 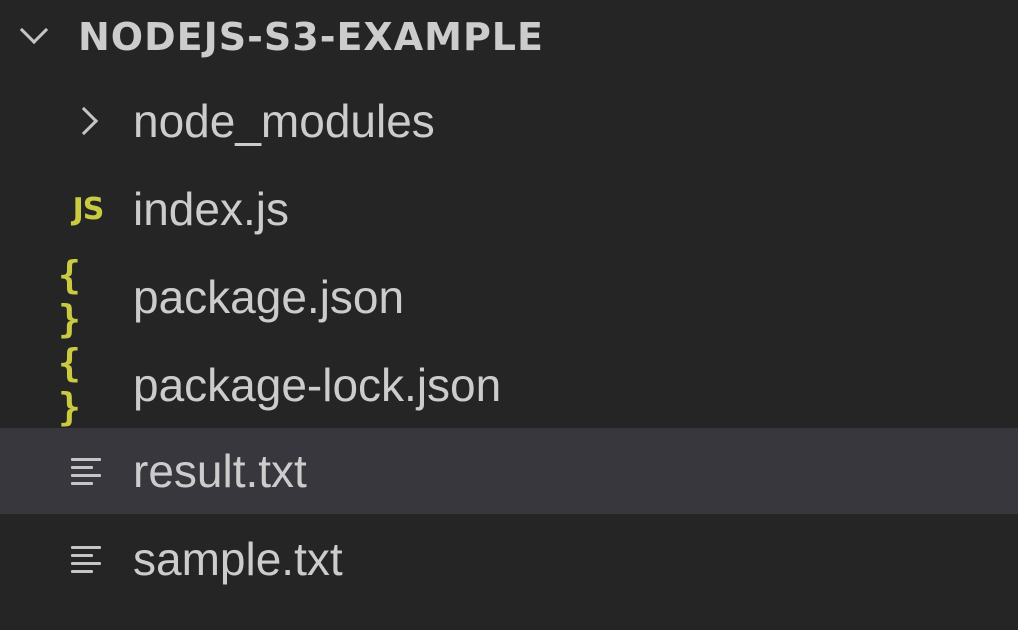 I want to click on folder-header-nodejs-s3-example: NODEJS-S3-EXAMPLE, so click(x=509, y=37).